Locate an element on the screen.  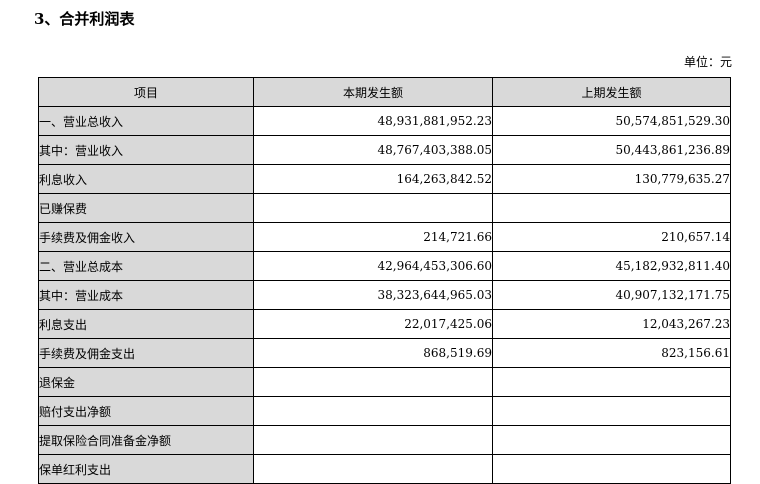
table-row: 利息支出 22,017,425.06 12,043,267.23 is located at coordinates (384, 324).